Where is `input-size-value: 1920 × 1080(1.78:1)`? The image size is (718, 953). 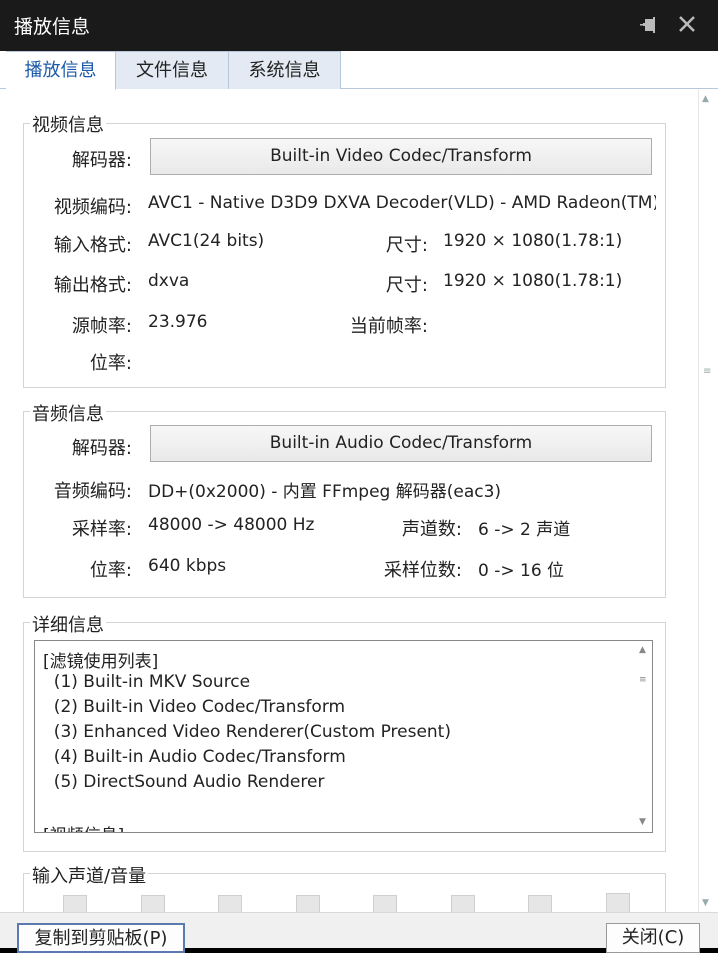 input-size-value: 1920 × 1080(1.78:1) is located at coordinates (533, 241).